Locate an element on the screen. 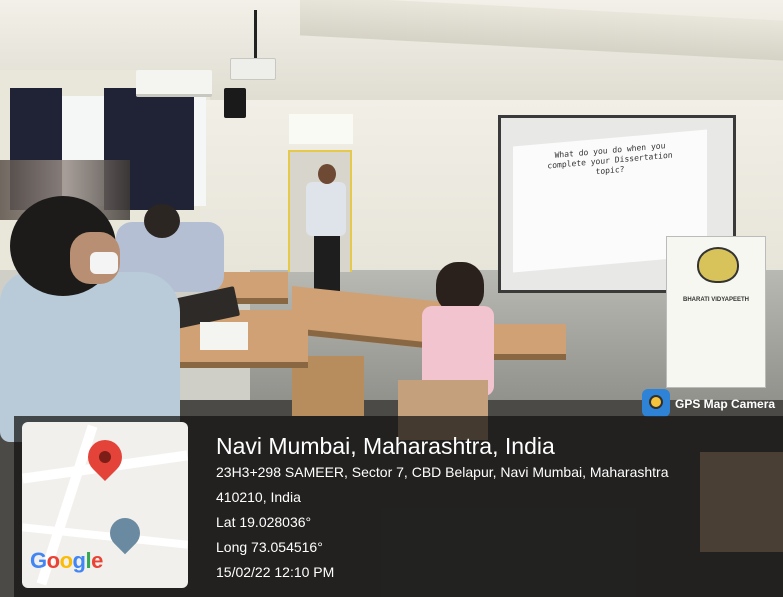 The height and width of the screenshot is (597, 783). address-line: 410210, India is located at coordinates (258, 497).